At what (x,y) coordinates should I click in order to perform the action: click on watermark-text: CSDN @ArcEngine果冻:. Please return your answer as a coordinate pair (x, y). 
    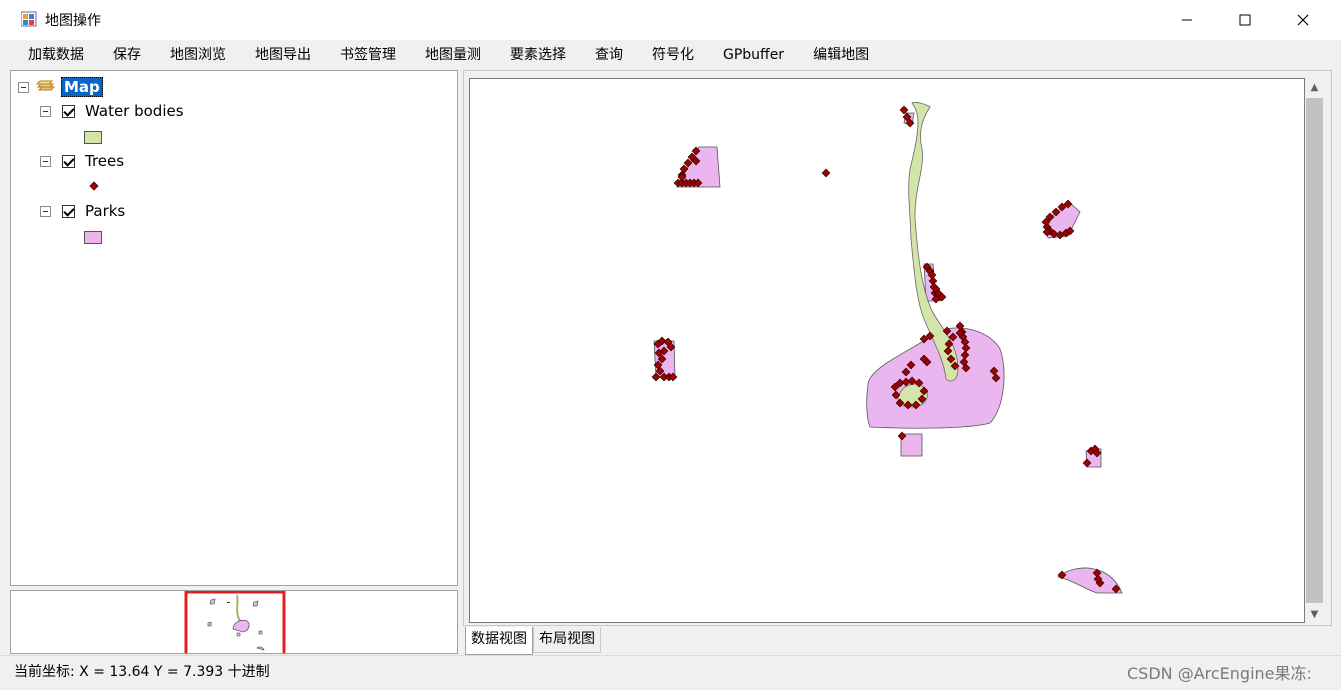
    Looking at the image, I should click on (1219, 673).